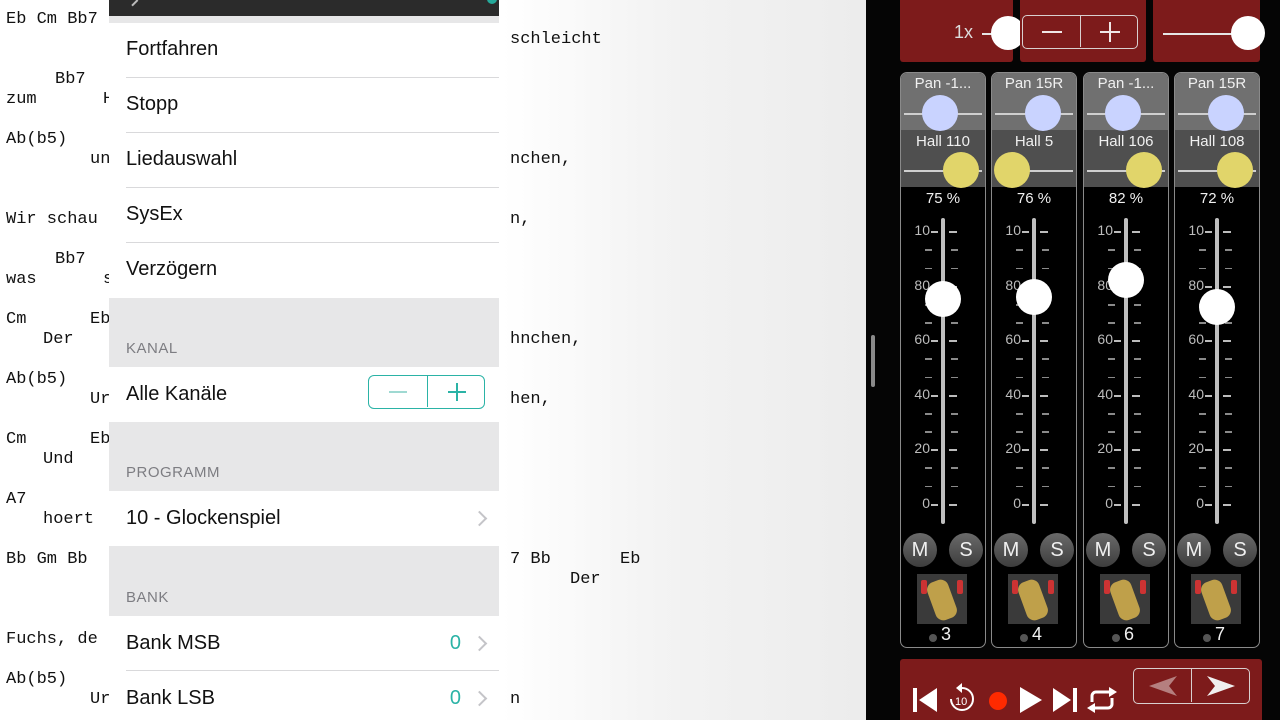 The width and height of the screenshot is (1280, 720). What do you see at coordinates (943, 360) in the screenshot?
I see `channel-strip: Pan -1... Hall 110 75 % 10 80 60 40 20 0 M S 3` at bounding box center [943, 360].